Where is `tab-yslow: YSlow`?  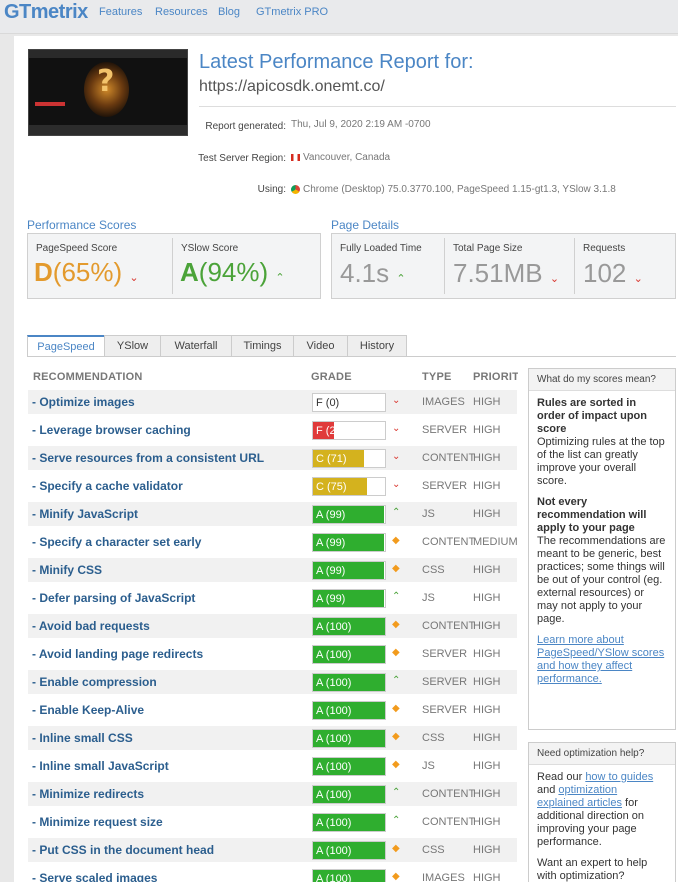 tab-yslow: YSlow is located at coordinates (132, 346).